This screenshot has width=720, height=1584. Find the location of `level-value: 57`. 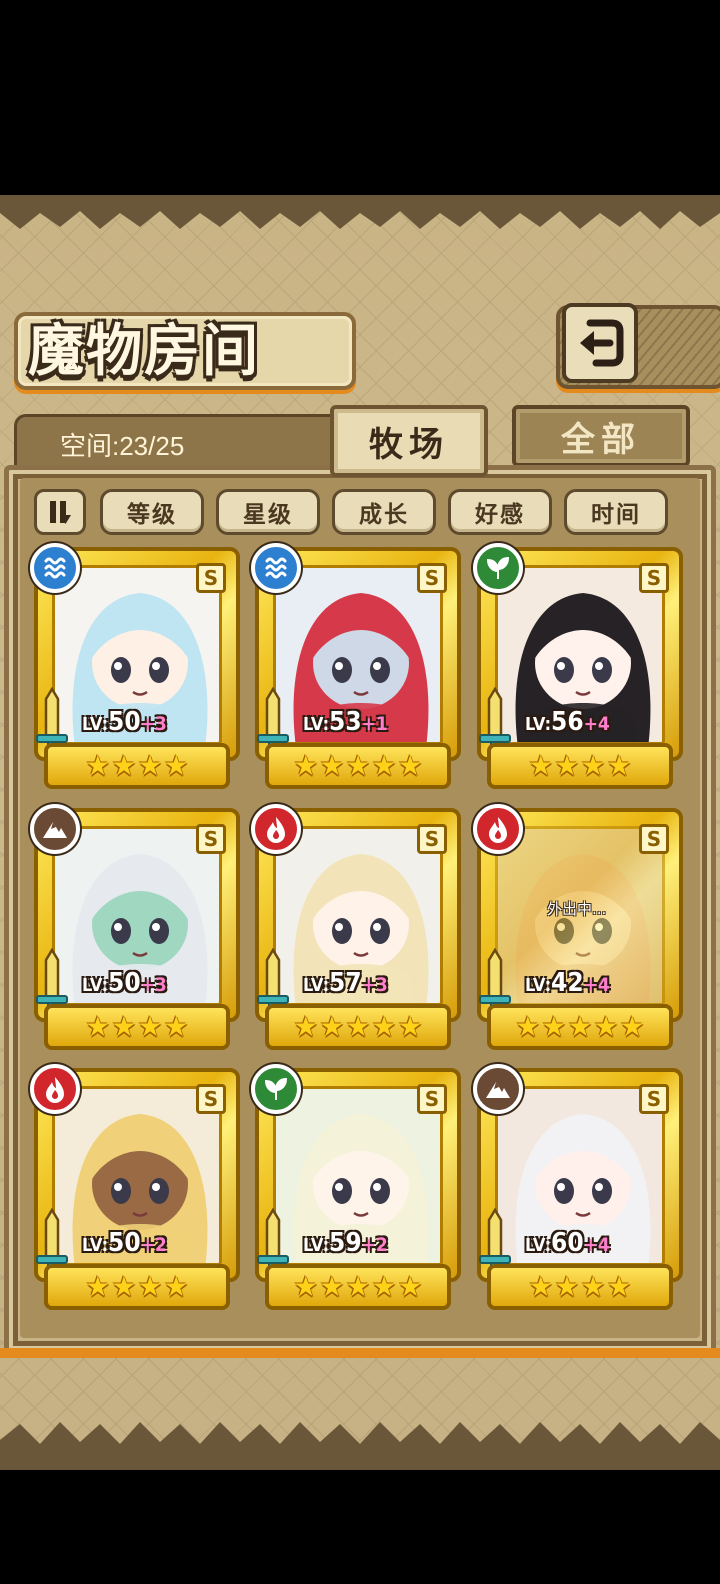

level-value: 57 is located at coordinates (345, 983).